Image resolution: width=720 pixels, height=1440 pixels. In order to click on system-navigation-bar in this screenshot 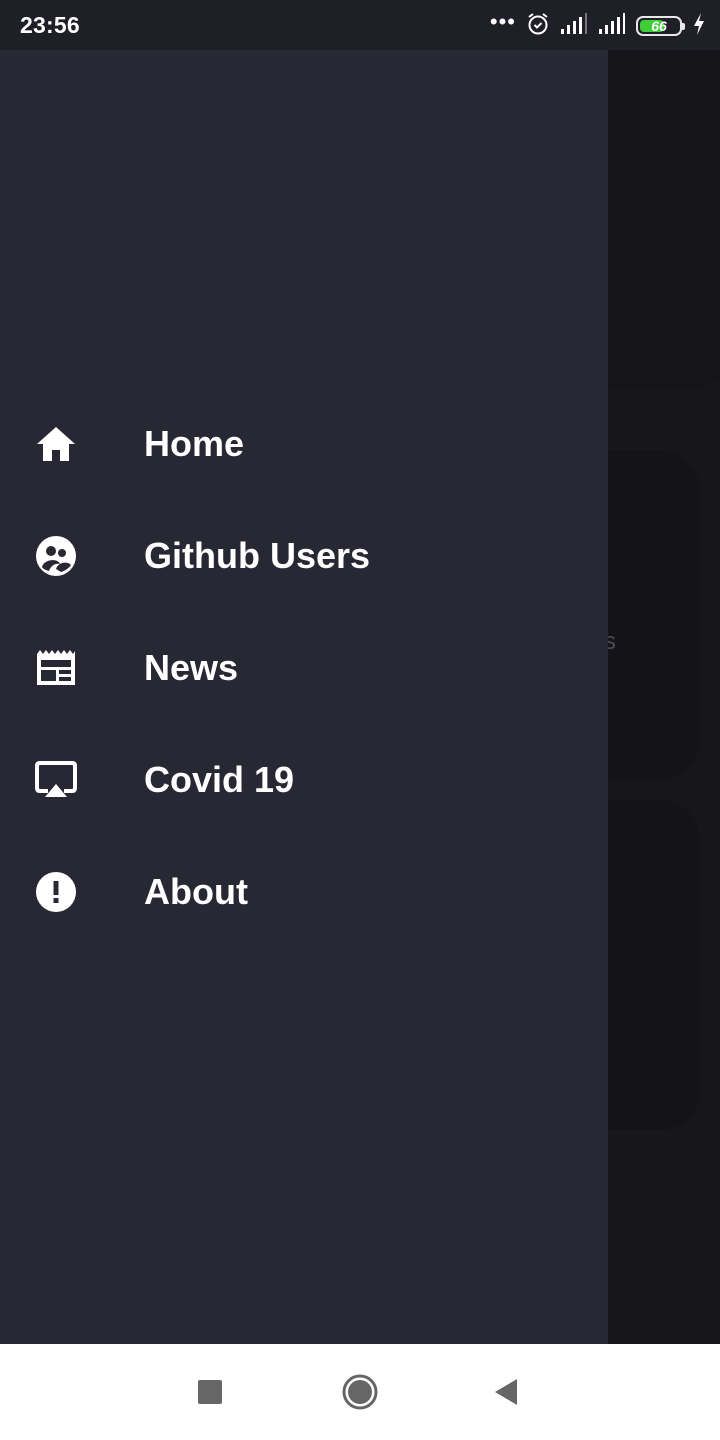, I will do `click(360, 1392)`.